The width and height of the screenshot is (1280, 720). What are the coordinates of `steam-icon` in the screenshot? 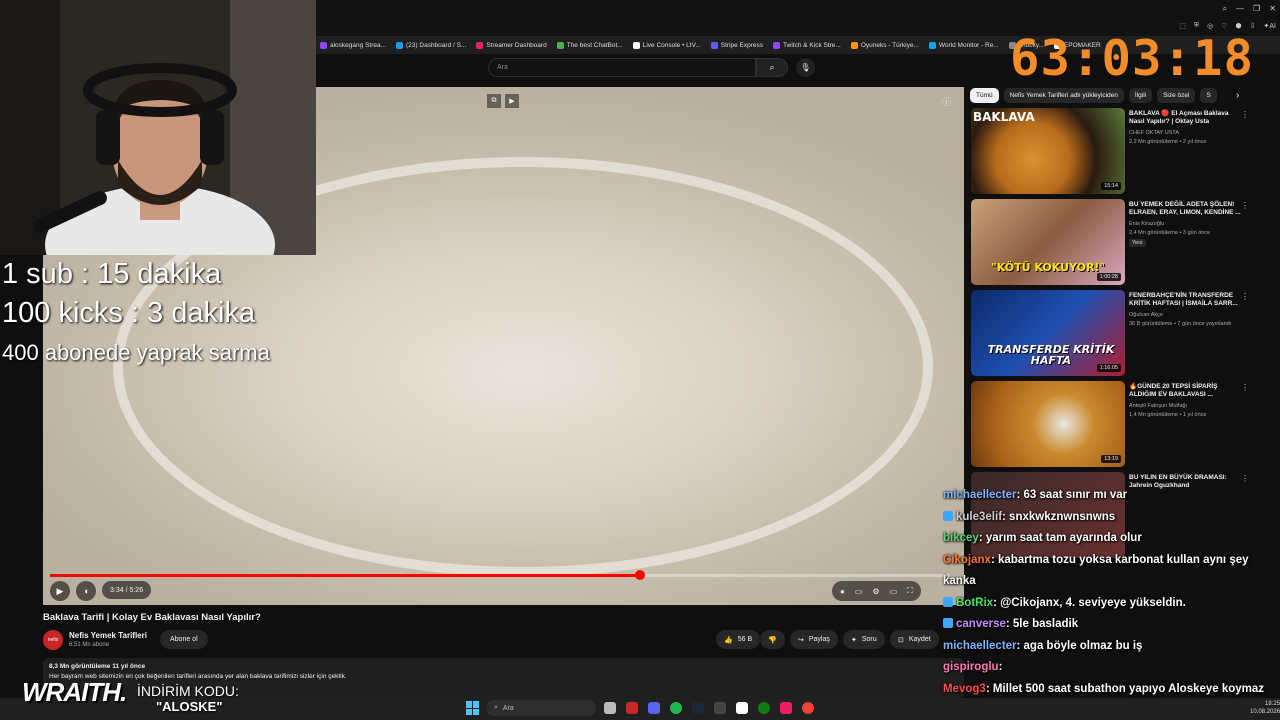 It's located at (698, 708).